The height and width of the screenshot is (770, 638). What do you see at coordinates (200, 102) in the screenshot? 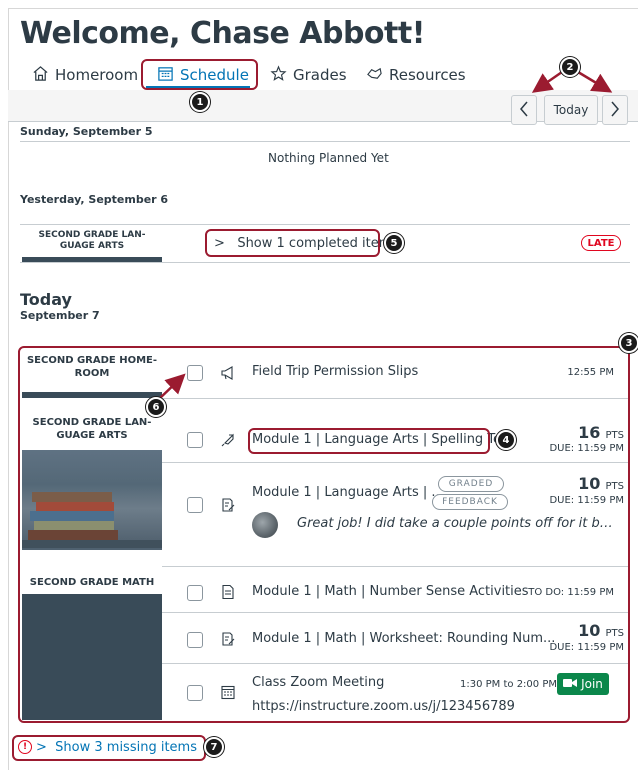
I see `callout-badge: 1` at bounding box center [200, 102].